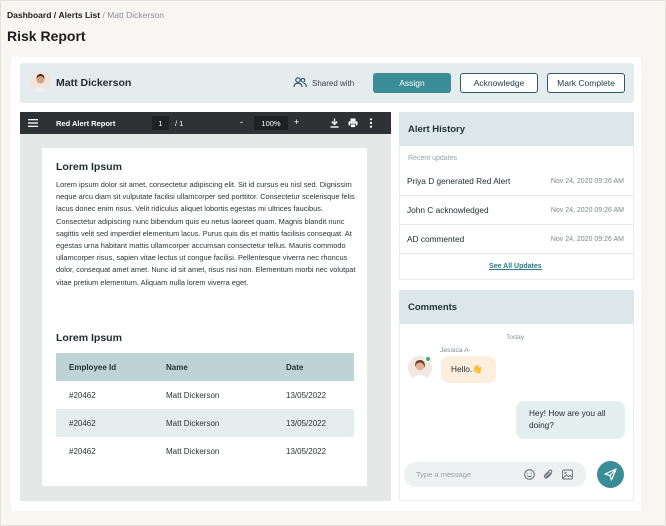 This screenshot has width=666, height=526. Describe the element at coordinates (86, 123) in the screenshot. I see `pdf-title: Red Alert Report` at that location.